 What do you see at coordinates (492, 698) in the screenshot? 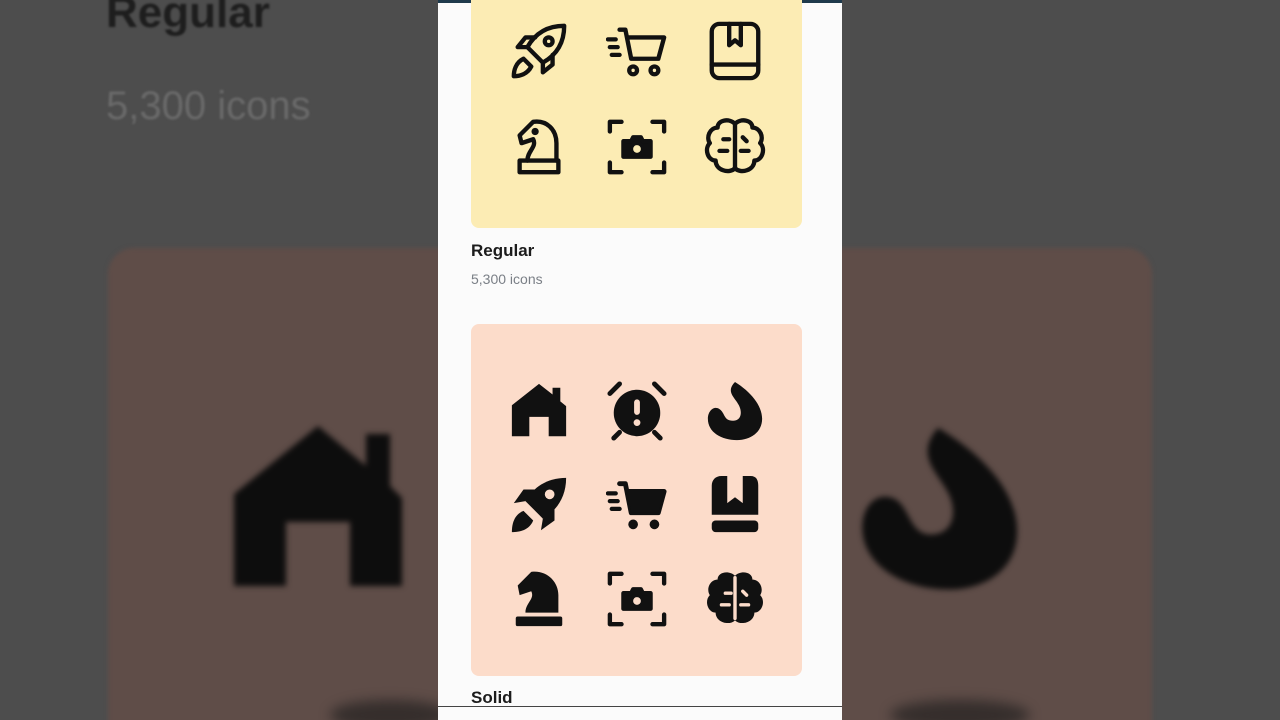
I see `solid-style-title: Solid` at bounding box center [492, 698].